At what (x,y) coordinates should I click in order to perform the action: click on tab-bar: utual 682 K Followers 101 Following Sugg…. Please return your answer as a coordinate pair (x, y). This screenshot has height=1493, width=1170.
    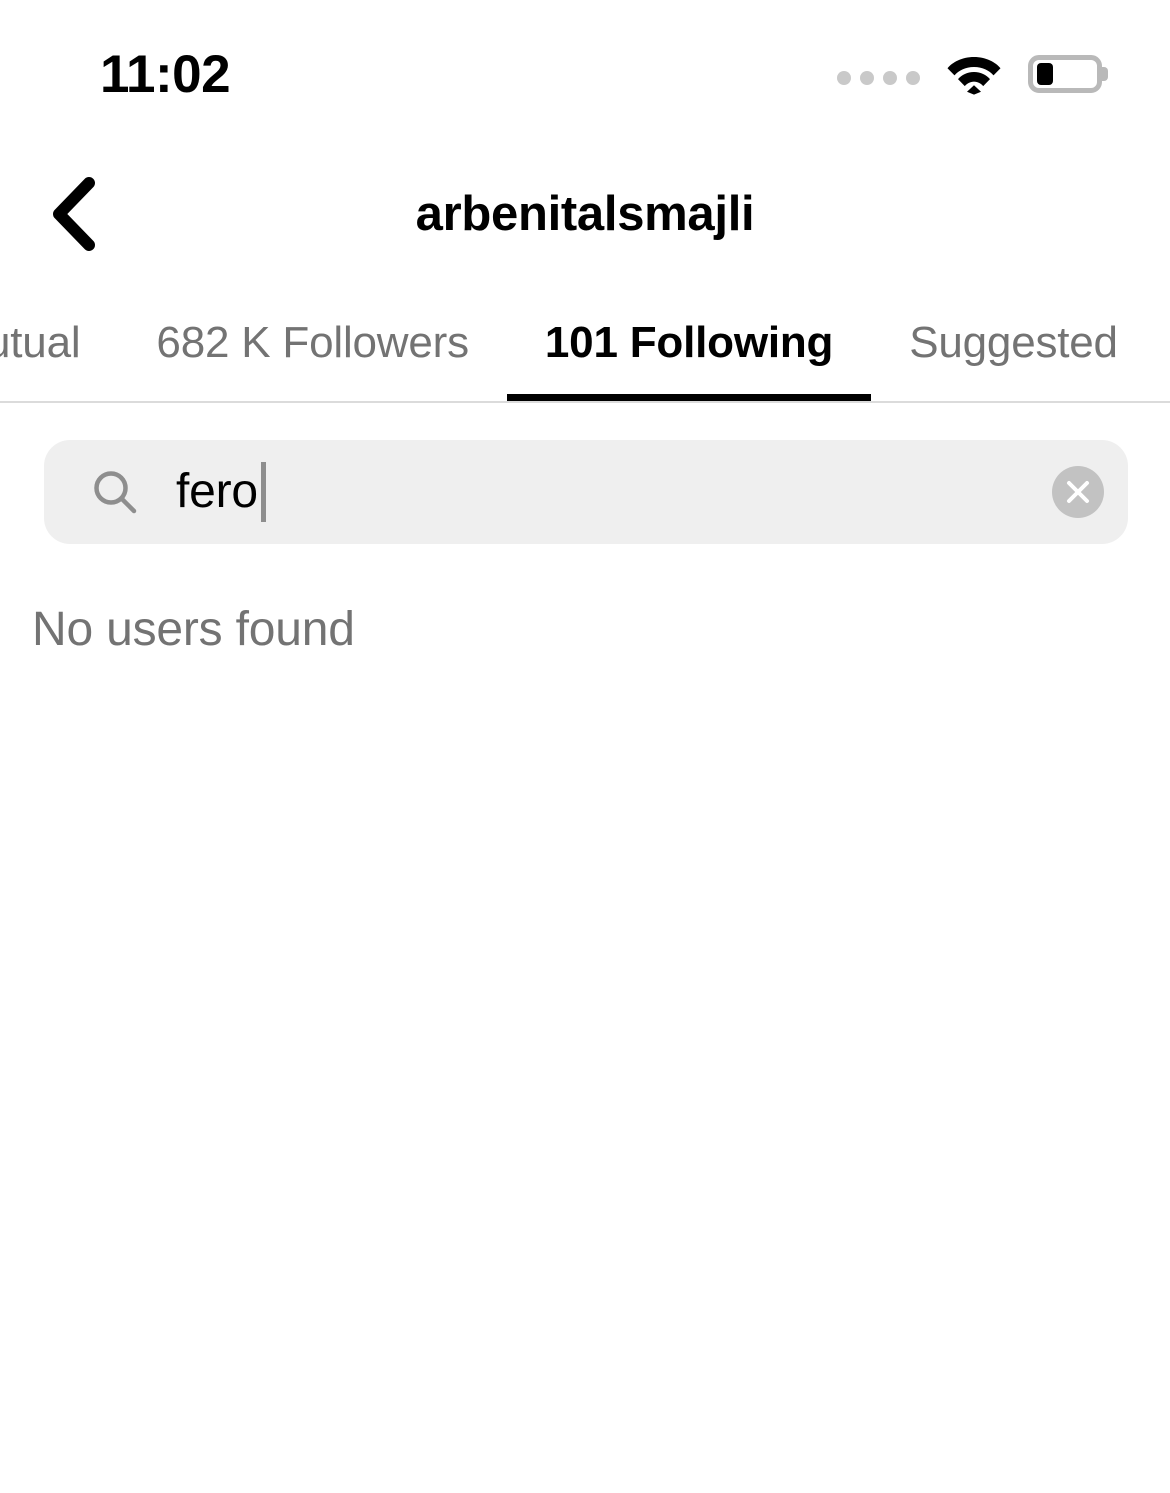
    Looking at the image, I should click on (585, 345).